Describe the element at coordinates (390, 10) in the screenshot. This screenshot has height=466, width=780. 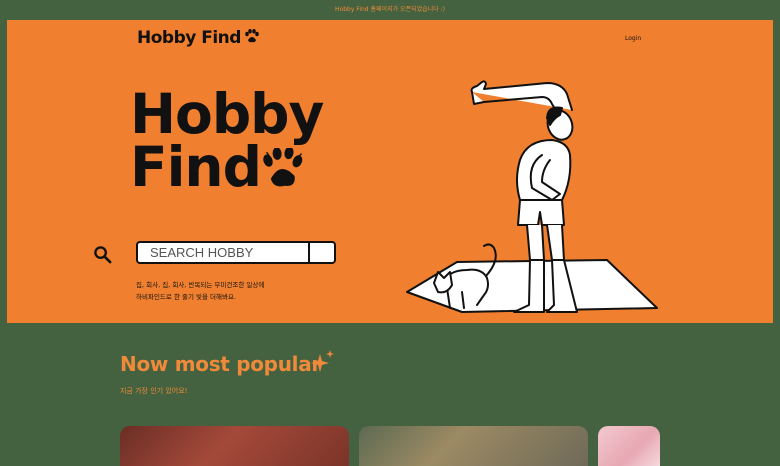
I see `announcement-bar: Hobby Find 홈페이지가 오픈되었습니다 :)` at that location.